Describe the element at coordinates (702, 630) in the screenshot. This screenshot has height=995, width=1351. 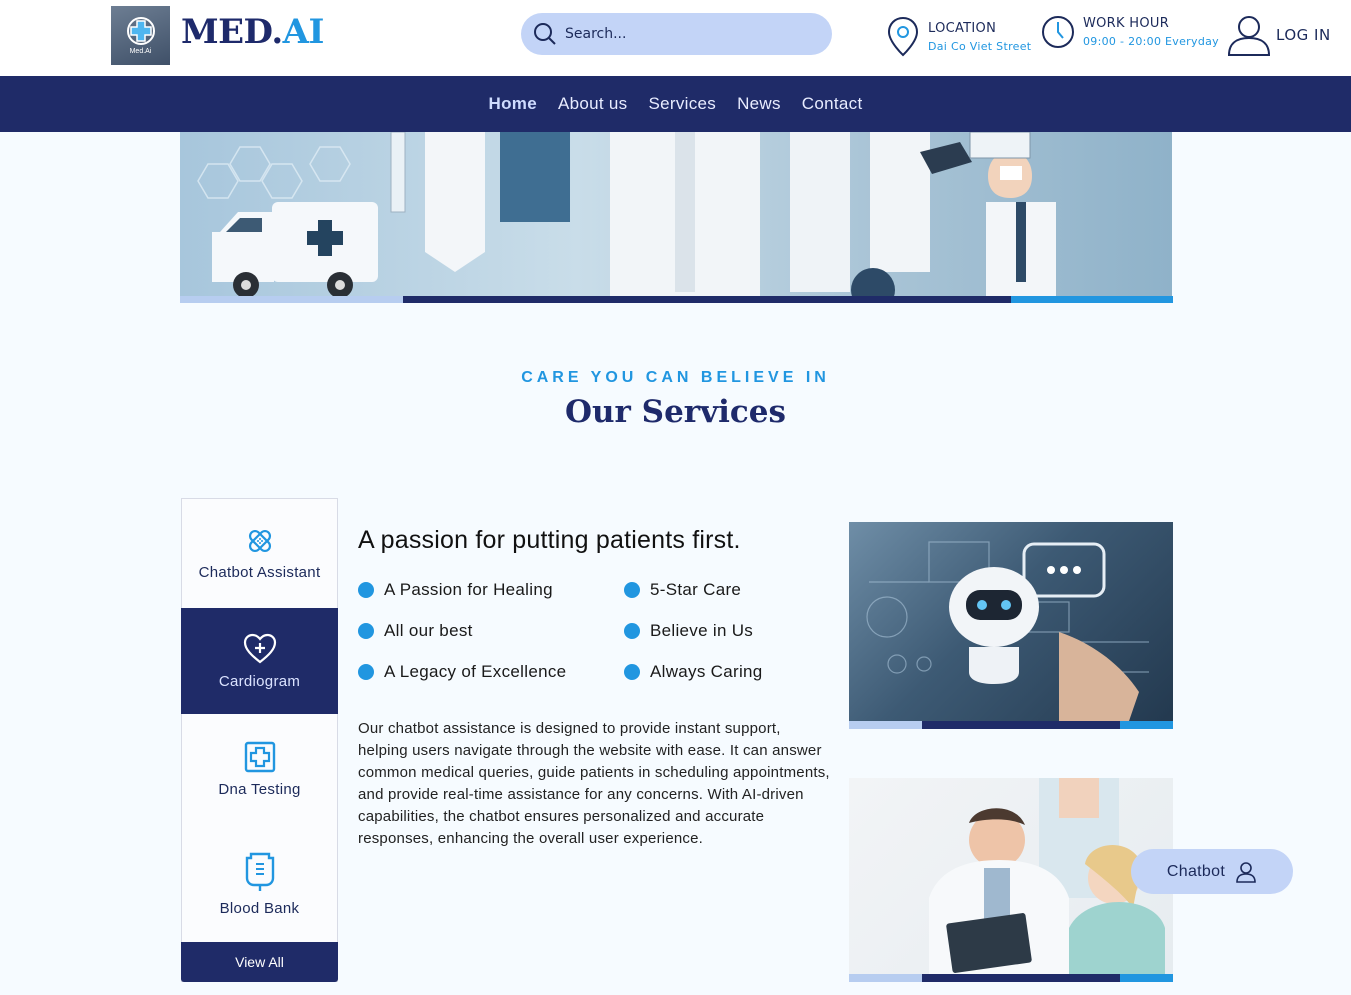
I see `list-item-label: Believe in Us` at that location.